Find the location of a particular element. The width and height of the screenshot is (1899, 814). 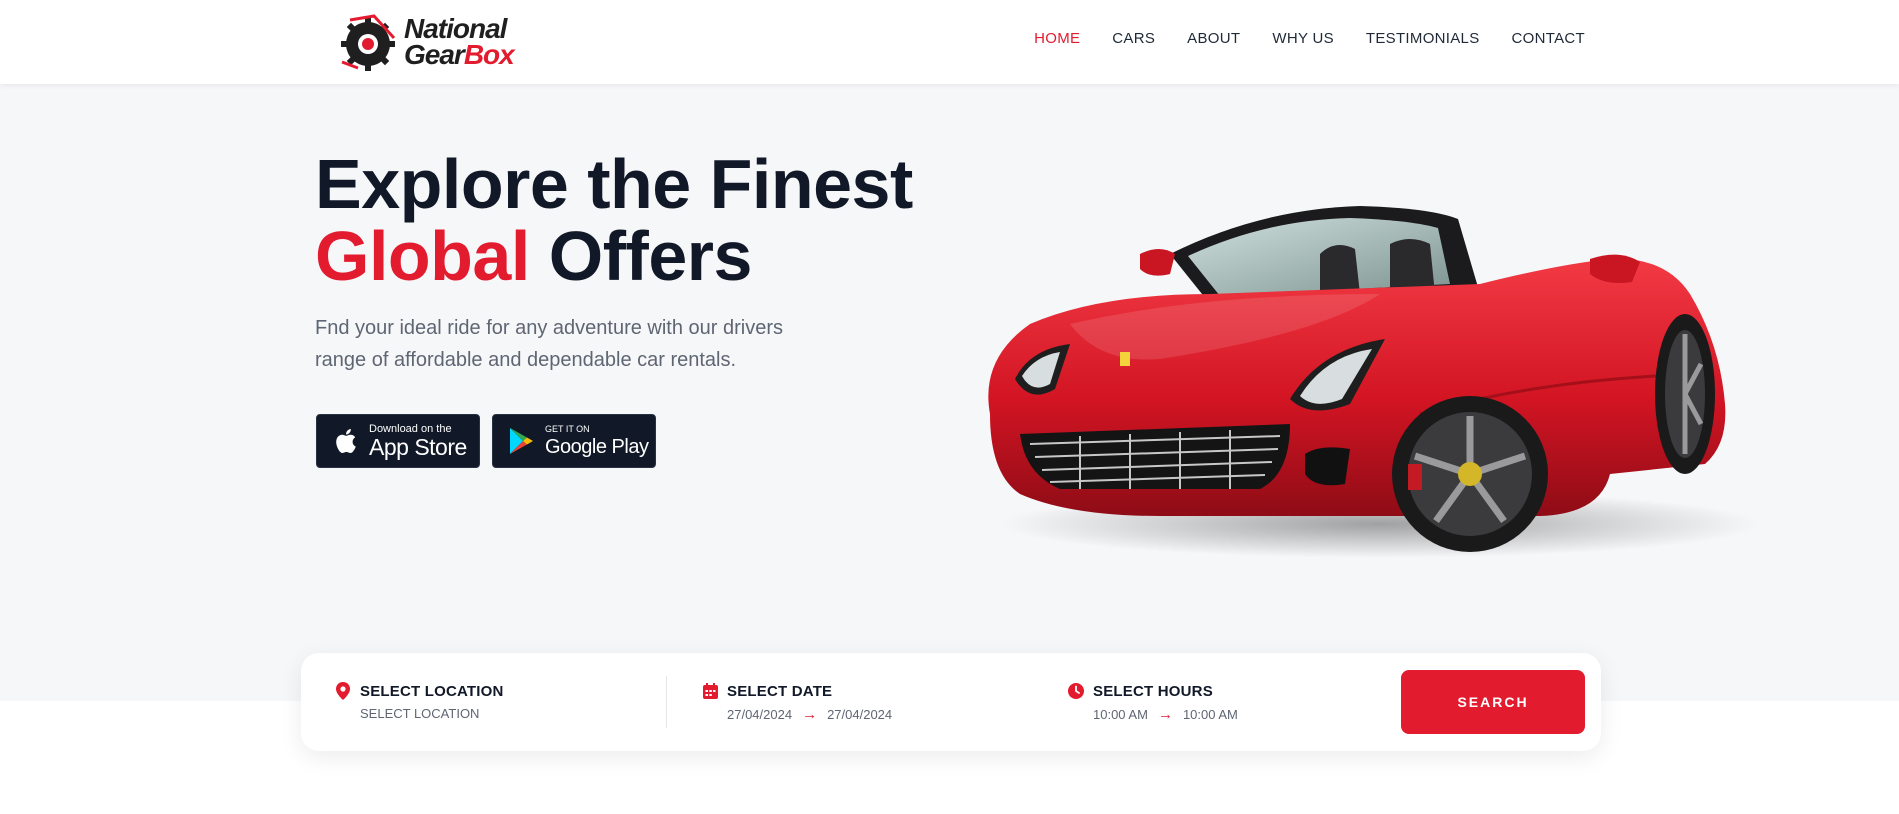

google-play-big: Google Play is located at coordinates (597, 447).